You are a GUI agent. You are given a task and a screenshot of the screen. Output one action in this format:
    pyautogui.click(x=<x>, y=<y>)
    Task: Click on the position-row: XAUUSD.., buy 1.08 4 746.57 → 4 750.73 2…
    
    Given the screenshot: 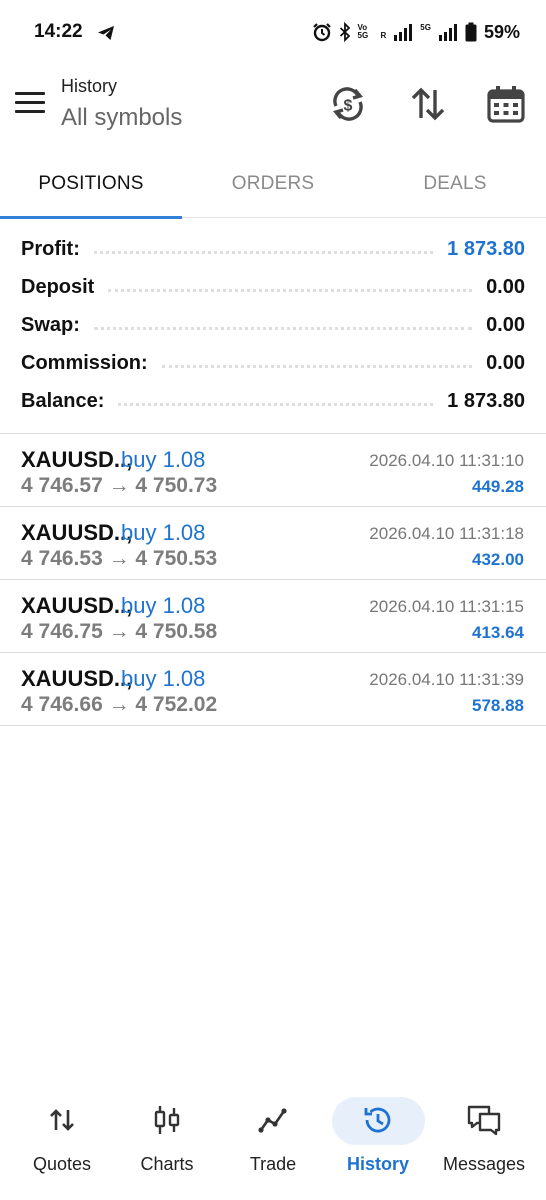 What is the action you would take?
    pyautogui.click(x=273, y=470)
    